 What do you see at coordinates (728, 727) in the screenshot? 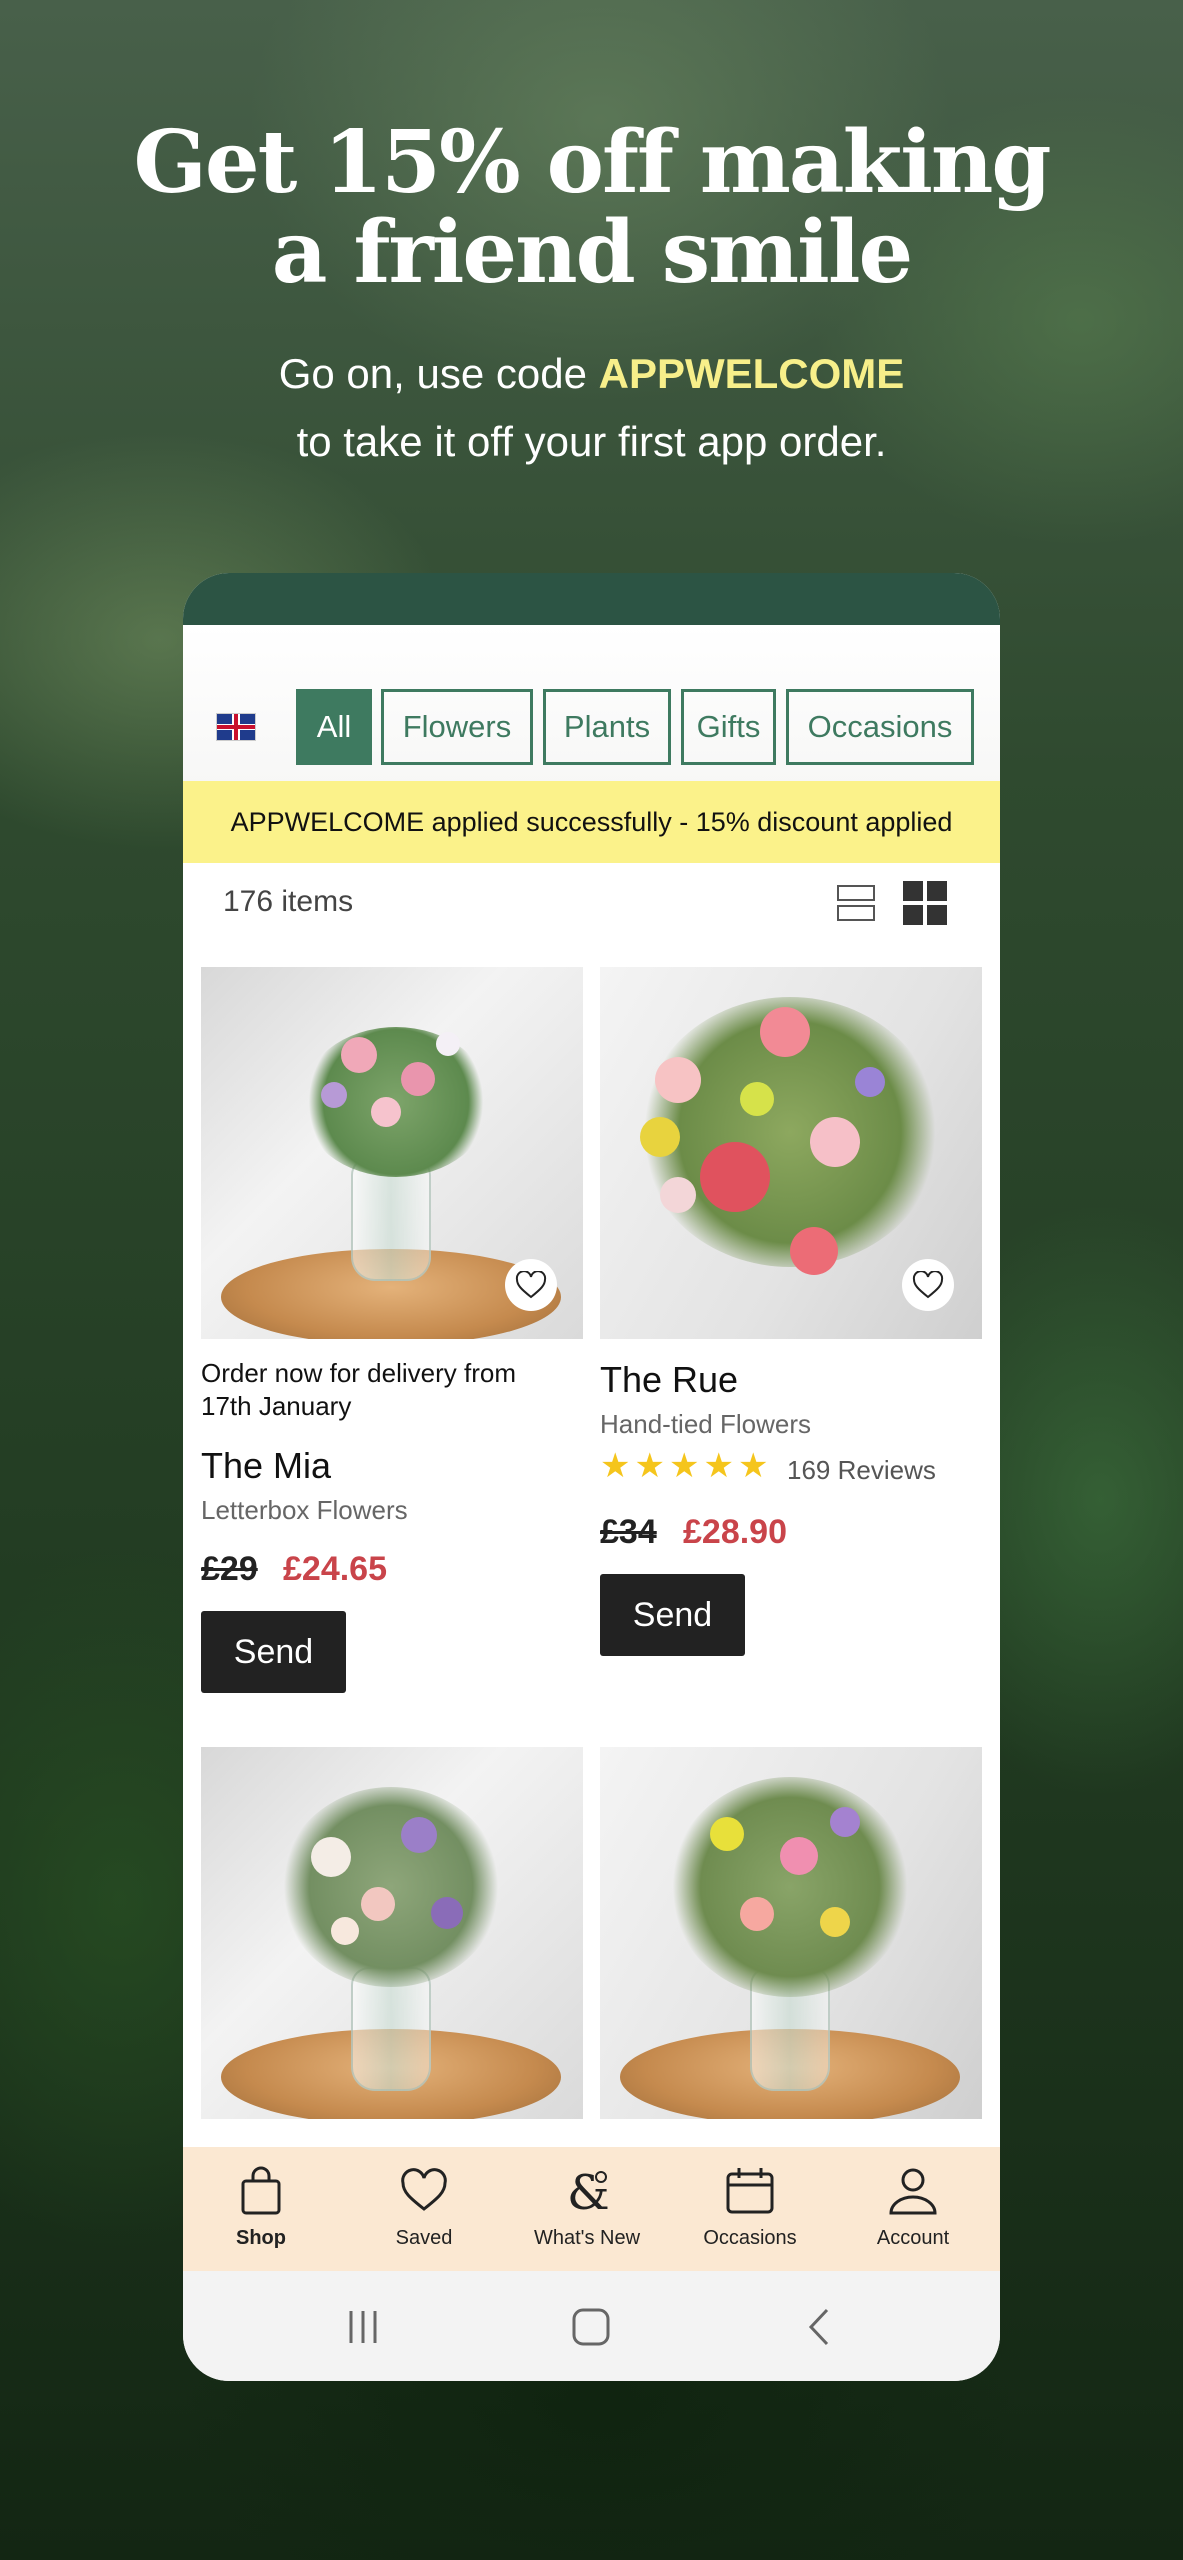
I see `chip-gifts: Gifts` at bounding box center [728, 727].